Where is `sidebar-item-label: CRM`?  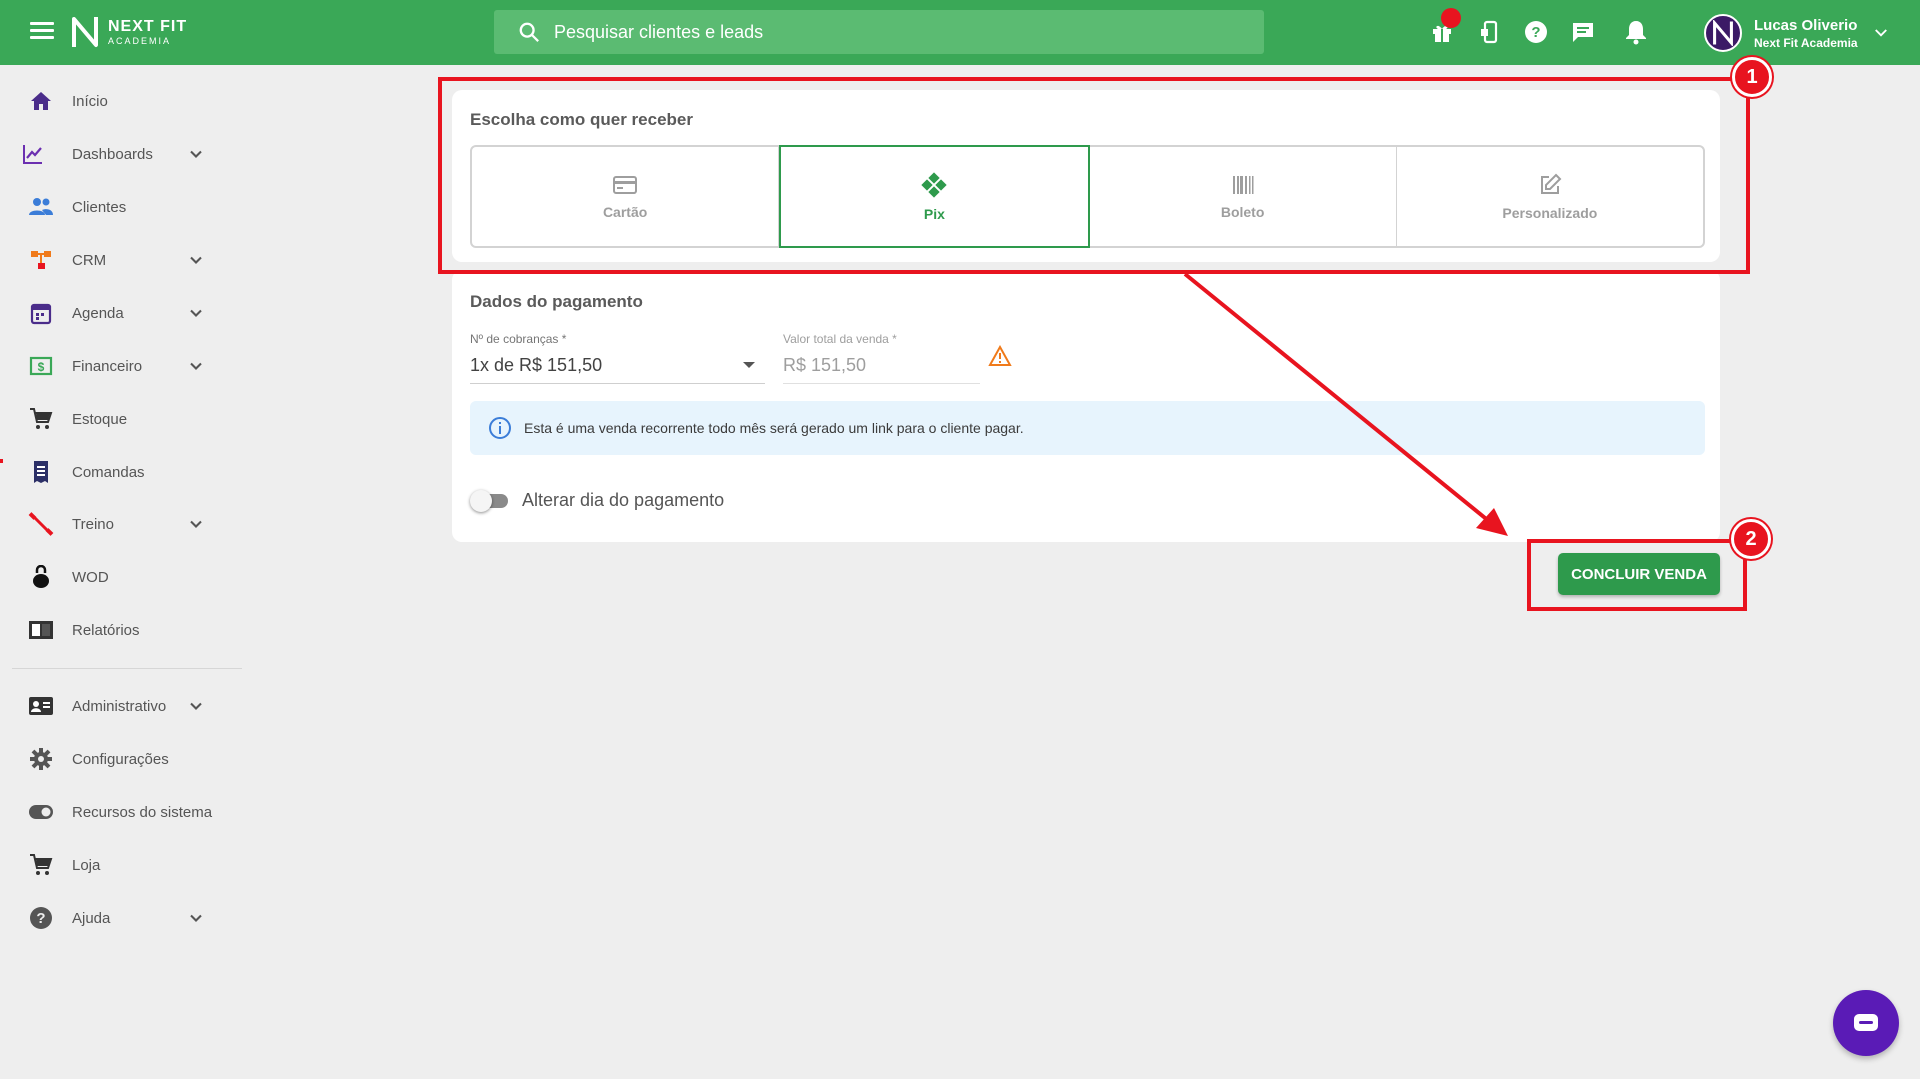 sidebar-item-label: CRM is located at coordinates (89, 260).